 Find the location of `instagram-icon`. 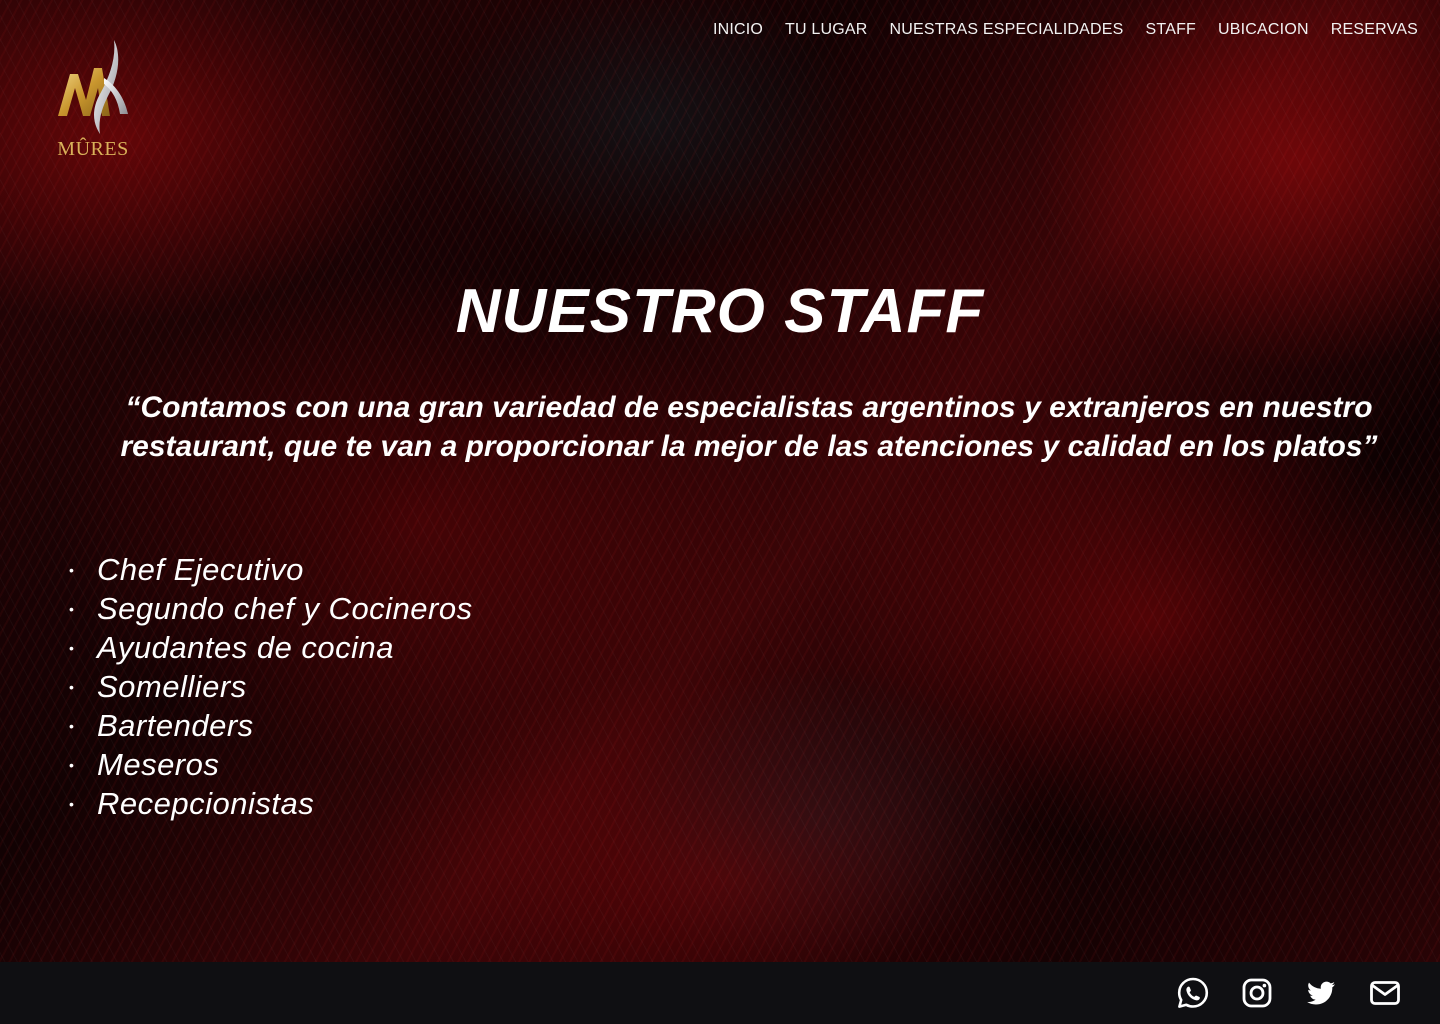

instagram-icon is located at coordinates (1257, 993).